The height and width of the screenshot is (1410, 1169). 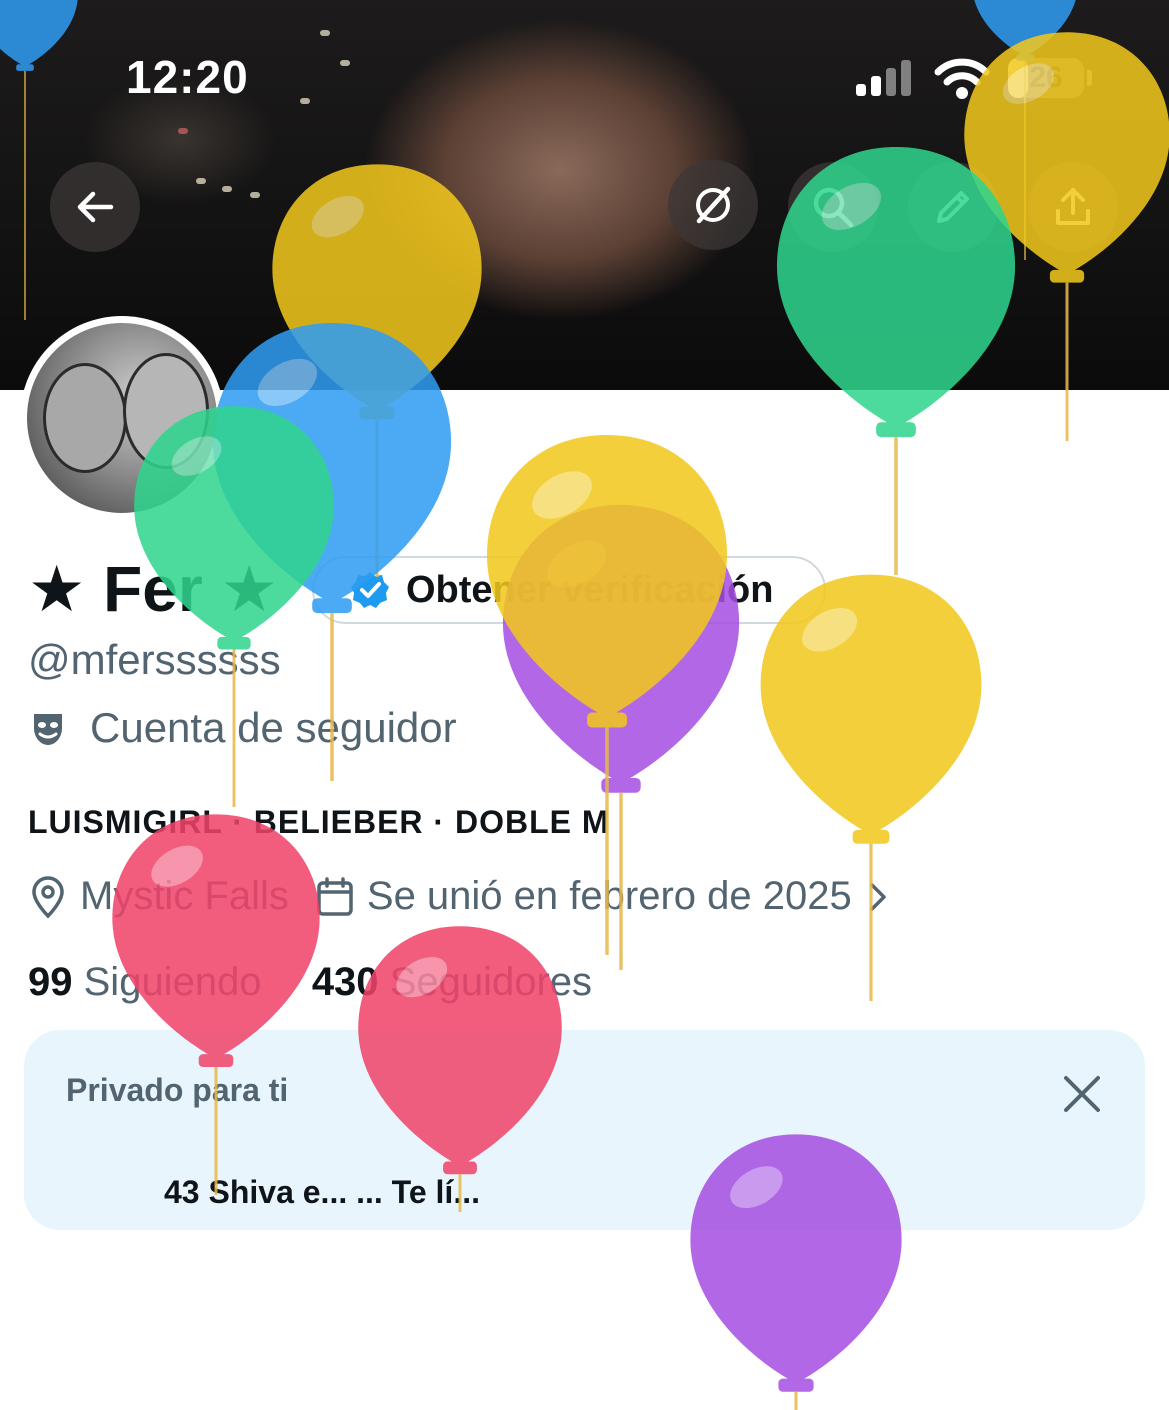 I want to click on joined-date: Se unió en febrero de 2025, so click(x=608, y=896).